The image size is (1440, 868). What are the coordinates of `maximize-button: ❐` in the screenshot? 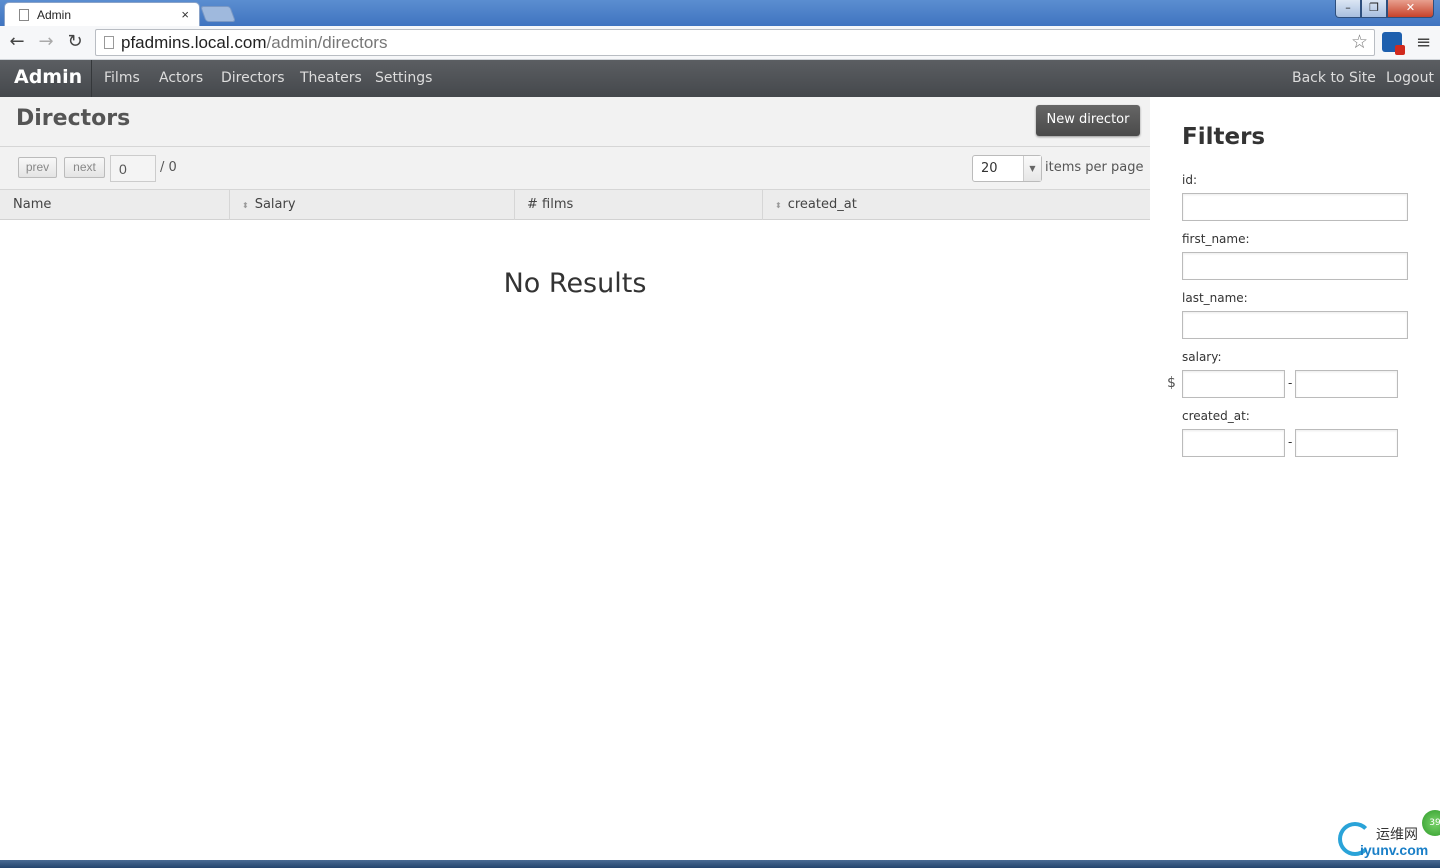 It's located at (1374, 9).